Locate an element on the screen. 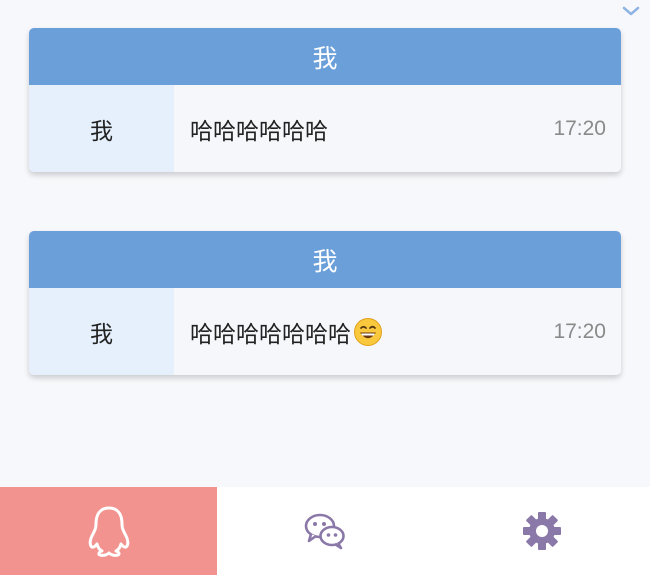 The height and width of the screenshot is (575, 650). message-text: 哈哈哈哈哈哈哈 is located at coordinates (270, 334).